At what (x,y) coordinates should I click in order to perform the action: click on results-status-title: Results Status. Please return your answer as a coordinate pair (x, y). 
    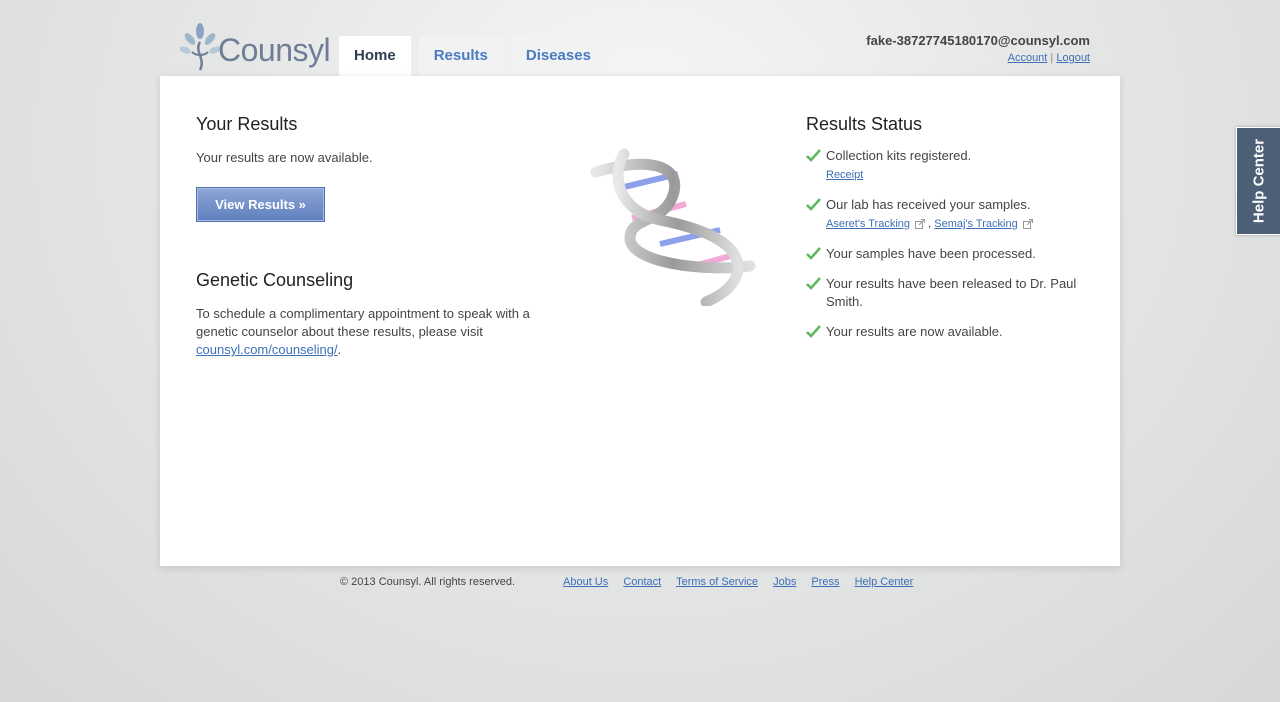
    Looking at the image, I should click on (864, 124).